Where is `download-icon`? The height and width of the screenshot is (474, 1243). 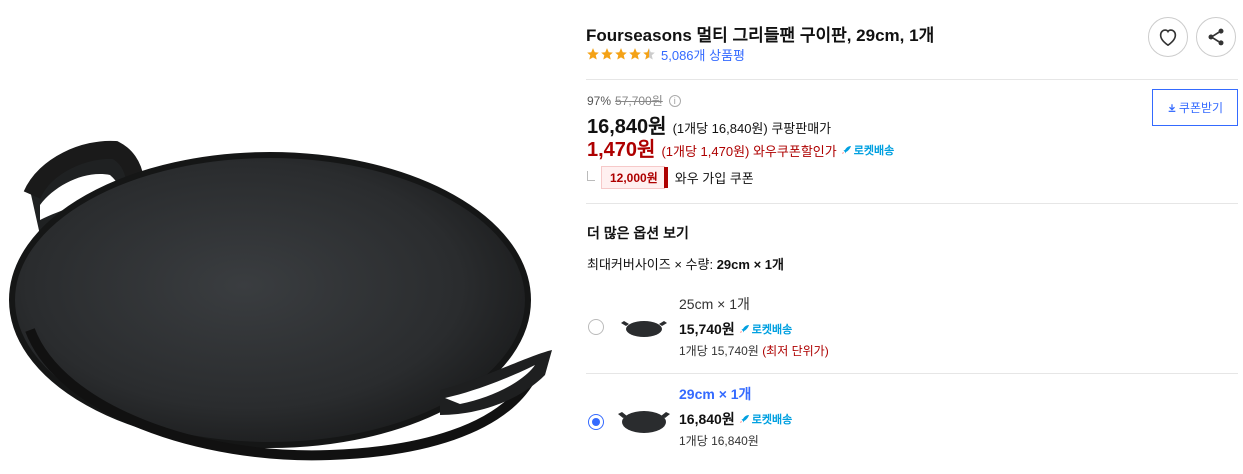 download-icon is located at coordinates (1172, 107).